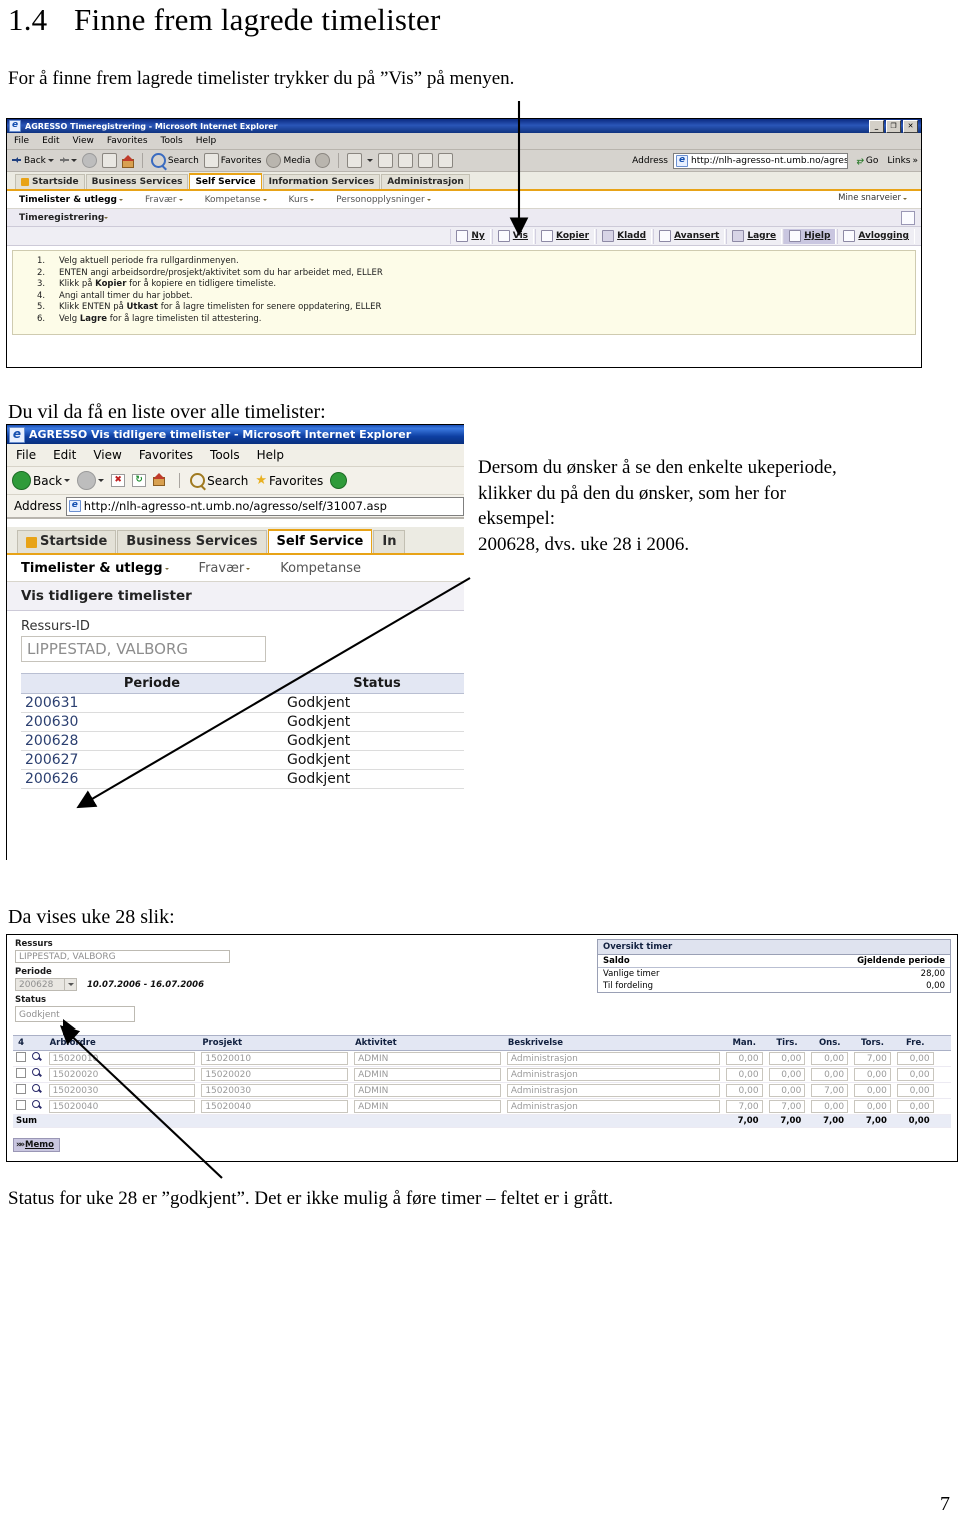 The height and width of the screenshot is (1528, 960). I want to click on table-row: 200627 Godkjent, so click(242, 760).